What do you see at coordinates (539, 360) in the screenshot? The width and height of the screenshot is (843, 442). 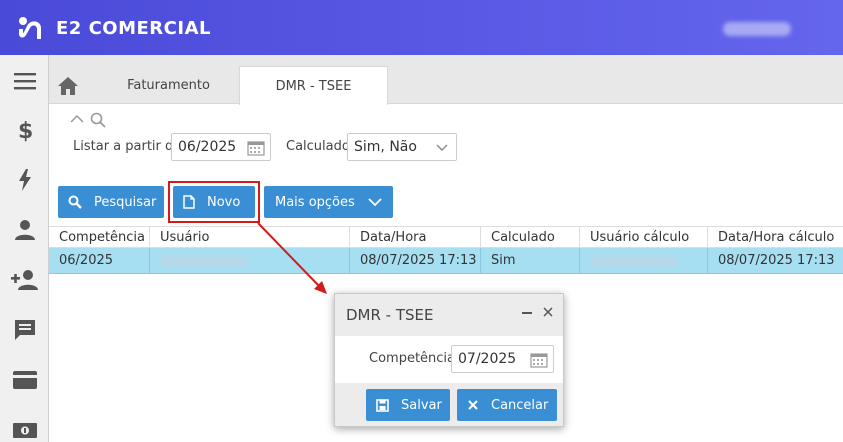 I see `calendar-icon` at bounding box center [539, 360].